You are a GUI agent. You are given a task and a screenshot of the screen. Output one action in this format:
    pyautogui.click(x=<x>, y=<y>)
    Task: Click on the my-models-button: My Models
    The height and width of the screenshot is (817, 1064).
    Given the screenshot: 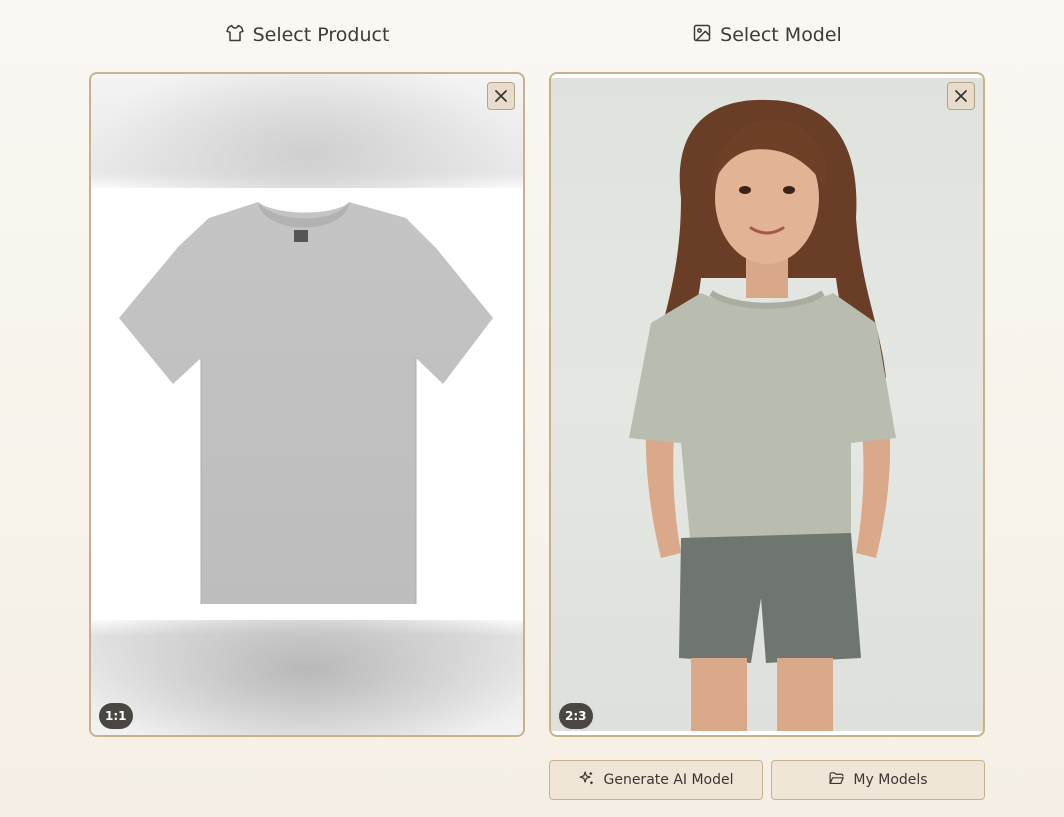 What is the action you would take?
    pyautogui.click(x=878, y=780)
    